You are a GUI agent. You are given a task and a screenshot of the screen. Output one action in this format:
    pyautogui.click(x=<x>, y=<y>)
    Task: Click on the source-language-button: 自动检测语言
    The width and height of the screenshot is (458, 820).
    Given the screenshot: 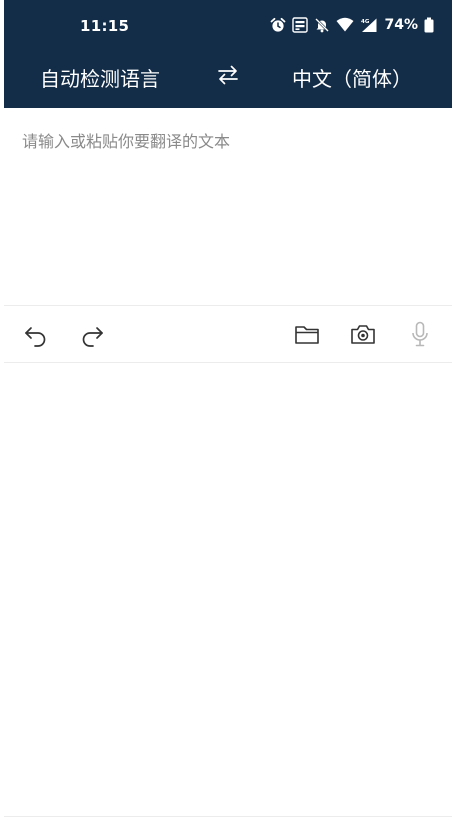 What is the action you would take?
    pyautogui.click(x=100, y=77)
    